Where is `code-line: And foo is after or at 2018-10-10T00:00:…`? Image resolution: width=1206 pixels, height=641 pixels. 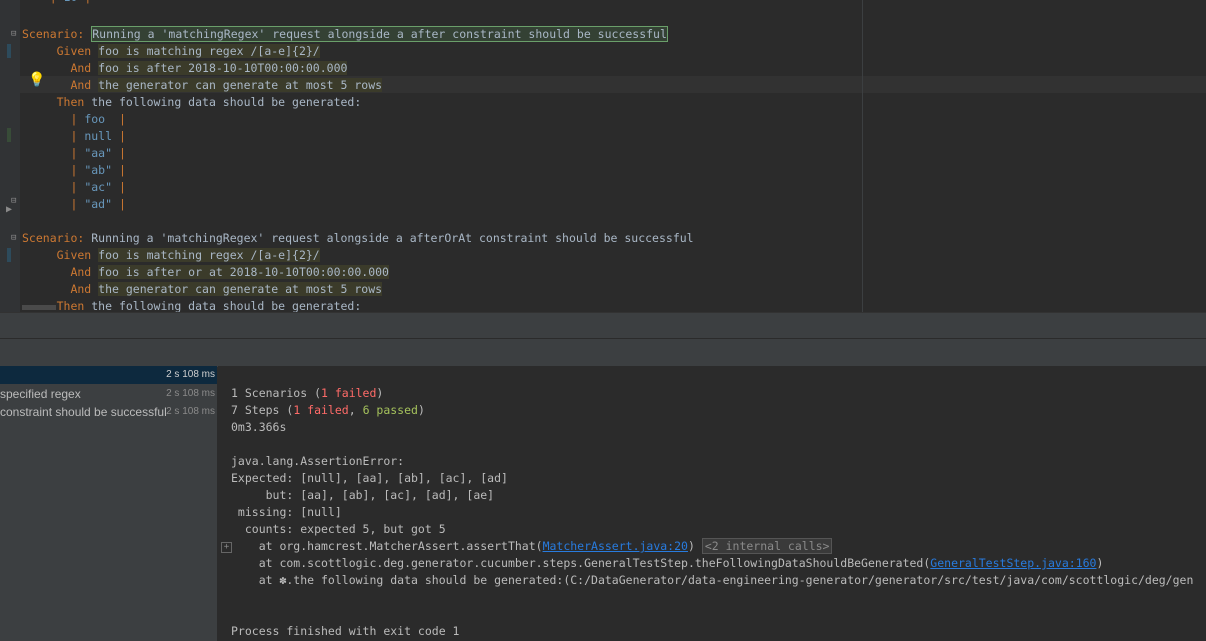 code-line: And foo is after or at 2018-10-10T00:00:… is located at coordinates (205, 272).